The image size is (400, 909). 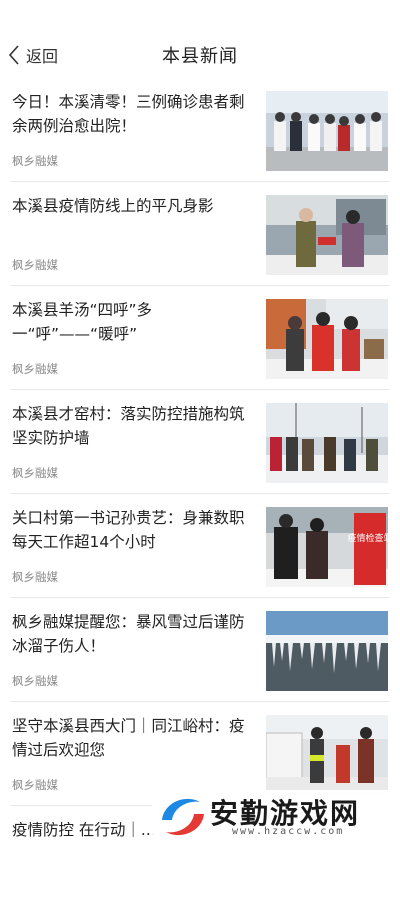 I want to click on list-item: 关口村第一书记孙贵艺：身兼数职 每天工作超14个小时 枫乡融媒 疫情检查站, so click(x=200, y=546).